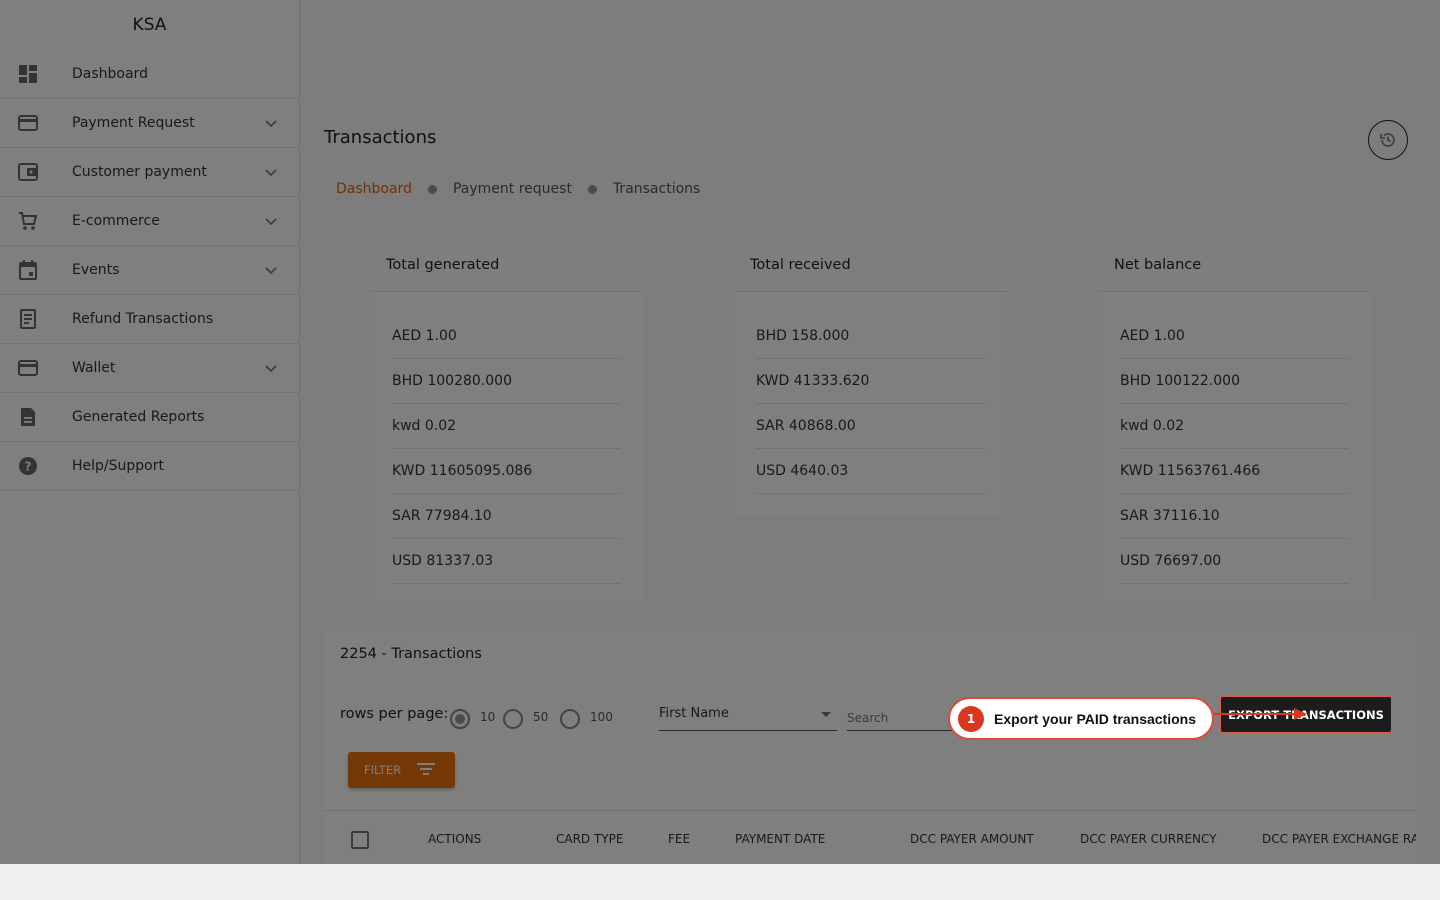 The image size is (1440, 900). What do you see at coordinates (972, 839) in the screenshot?
I see `column-header: DCC PAYER AMOUNT` at bounding box center [972, 839].